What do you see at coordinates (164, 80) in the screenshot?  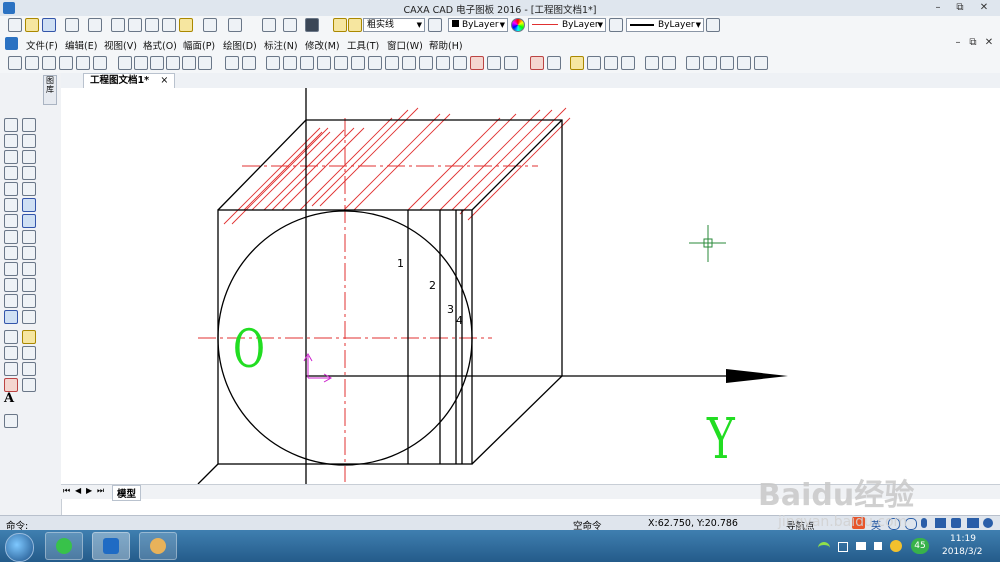 I see `tab-close-icon: ×` at bounding box center [164, 80].